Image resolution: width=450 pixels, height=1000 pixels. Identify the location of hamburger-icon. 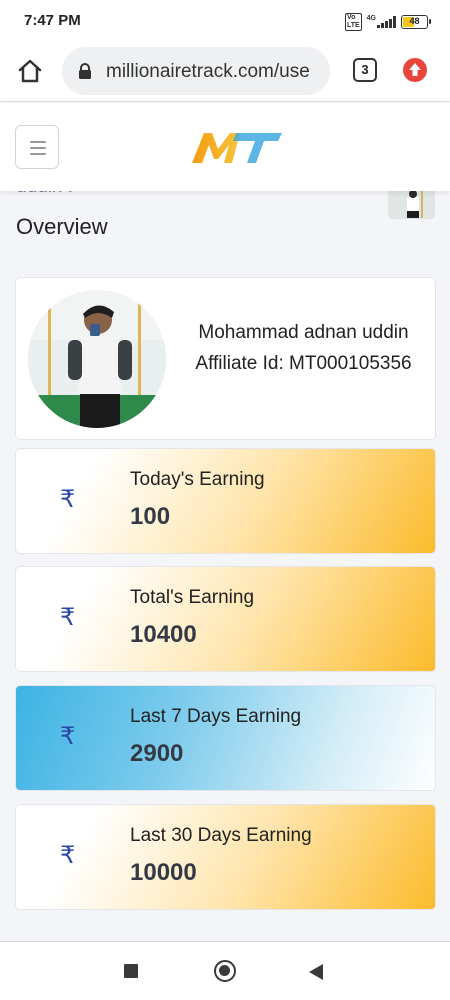
(37, 147).